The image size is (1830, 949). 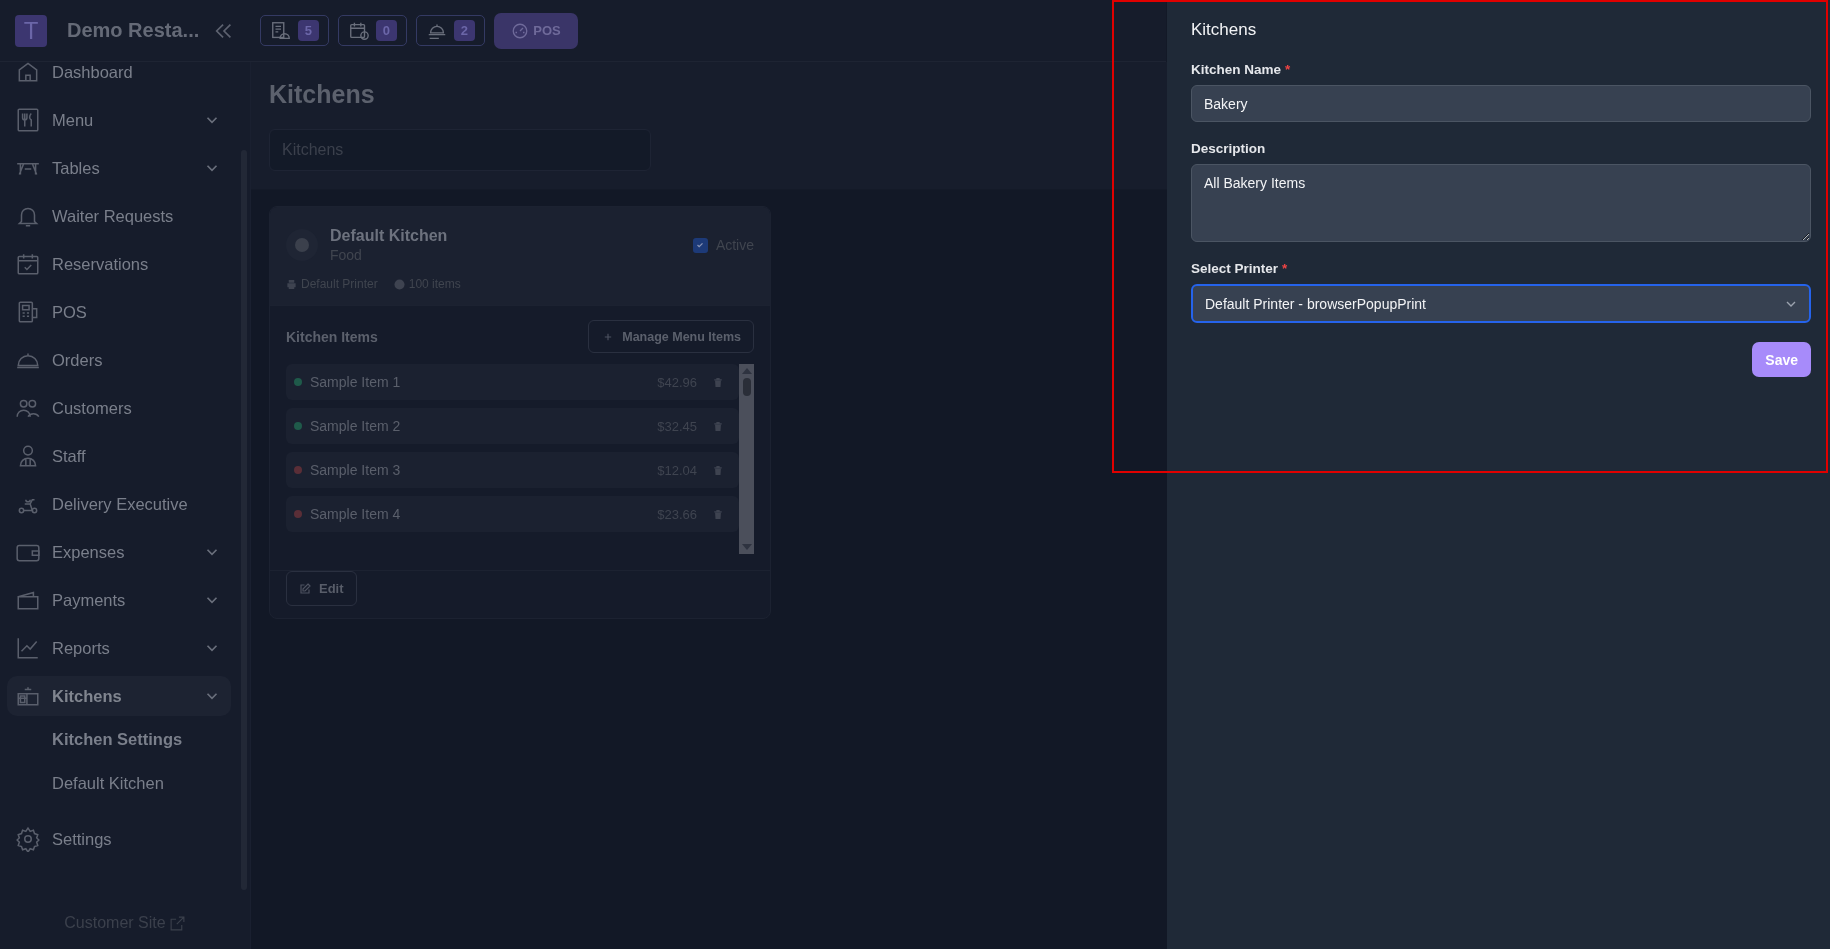 I want to click on checkmark-icon, so click(x=700, y=245).